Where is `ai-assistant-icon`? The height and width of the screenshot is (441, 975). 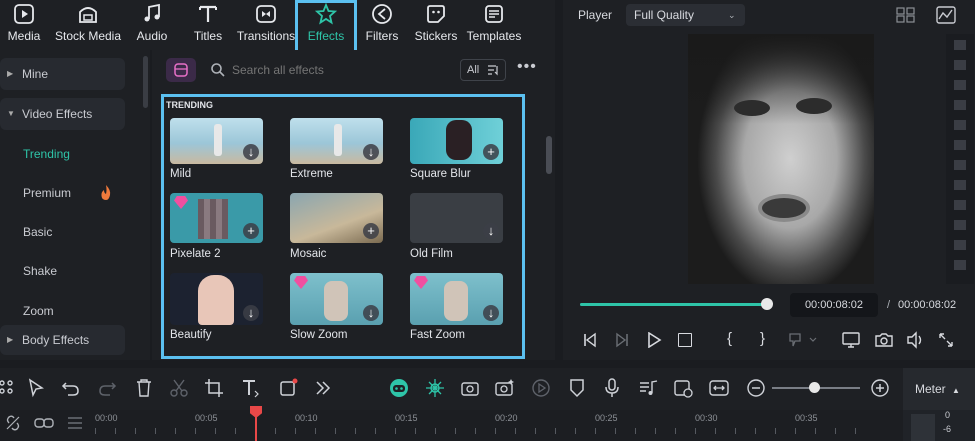 ai-assistant-icon is located at coordinates (399, 388).